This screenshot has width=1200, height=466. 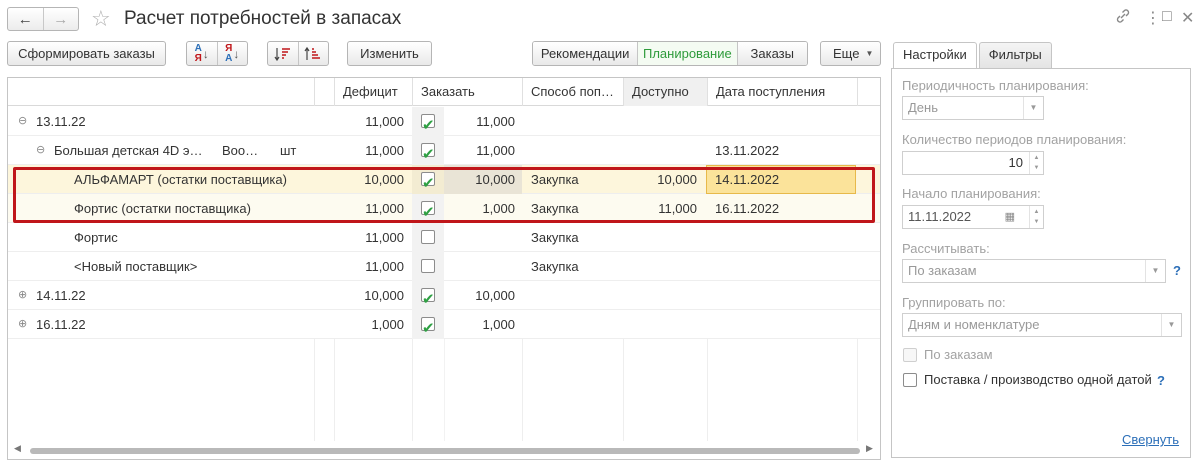 I want to click on order-value: 1,000, so click(x=479, y=324).